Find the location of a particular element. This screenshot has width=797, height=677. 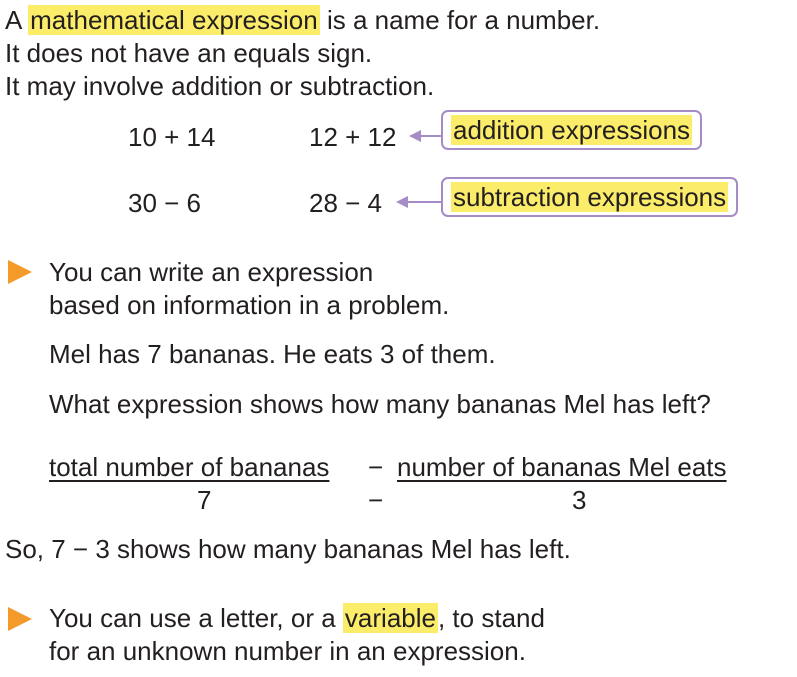

addition-expressions-text: addition expressions is located at coordinates (572, 130).